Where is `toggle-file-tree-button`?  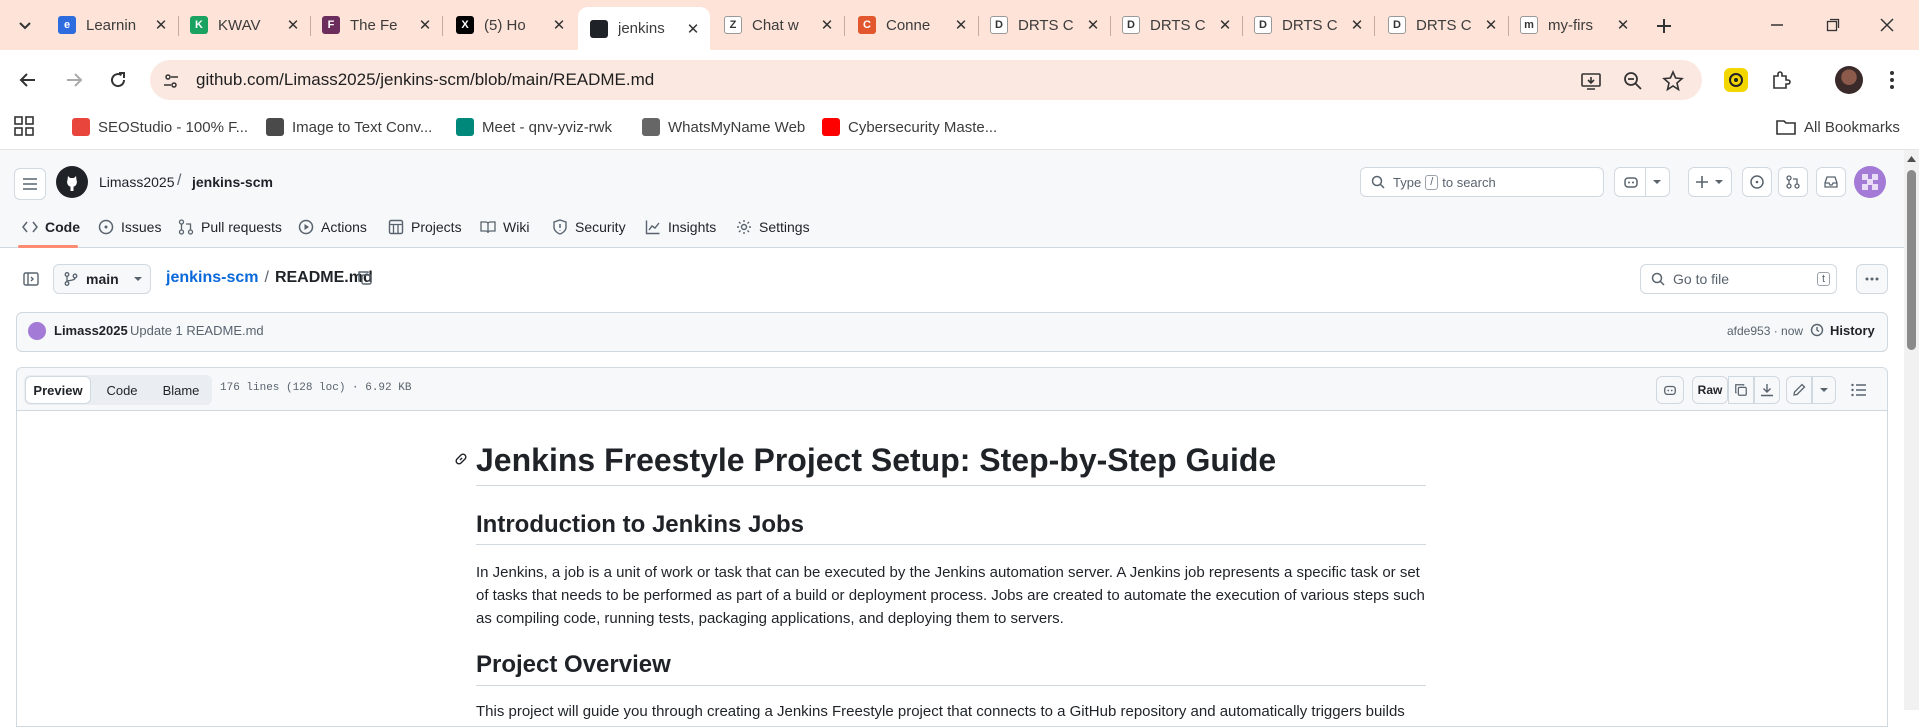
toggle-file-tree-button is located at coordinates (31, 279).